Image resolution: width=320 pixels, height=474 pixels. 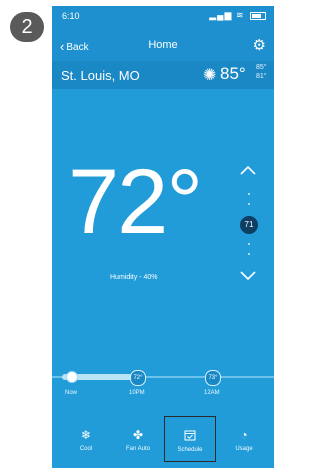 What do you see at coordinates (258, 15) in the screenshot?
I see `battery-icon` at bounding box center [258, 15].